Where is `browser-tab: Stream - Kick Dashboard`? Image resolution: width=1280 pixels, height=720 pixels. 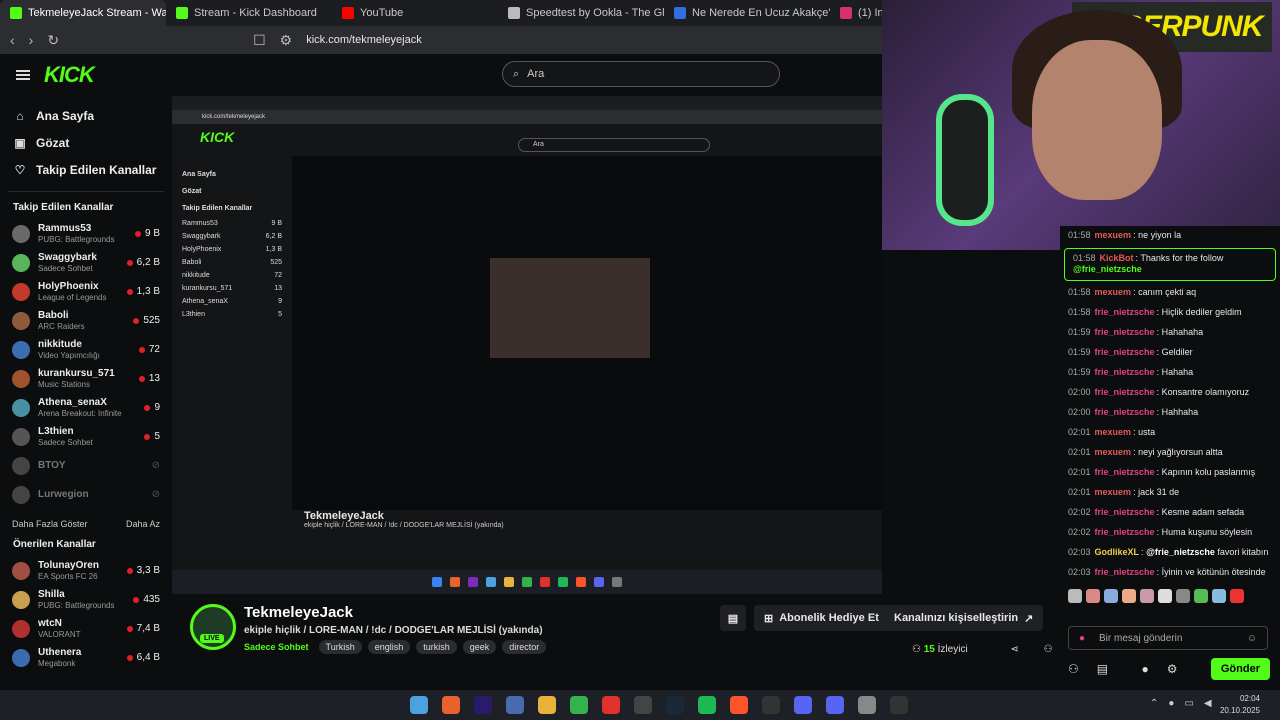
browser-tab: Stream - Kick Dashboard is located at coordinates (249, 13).